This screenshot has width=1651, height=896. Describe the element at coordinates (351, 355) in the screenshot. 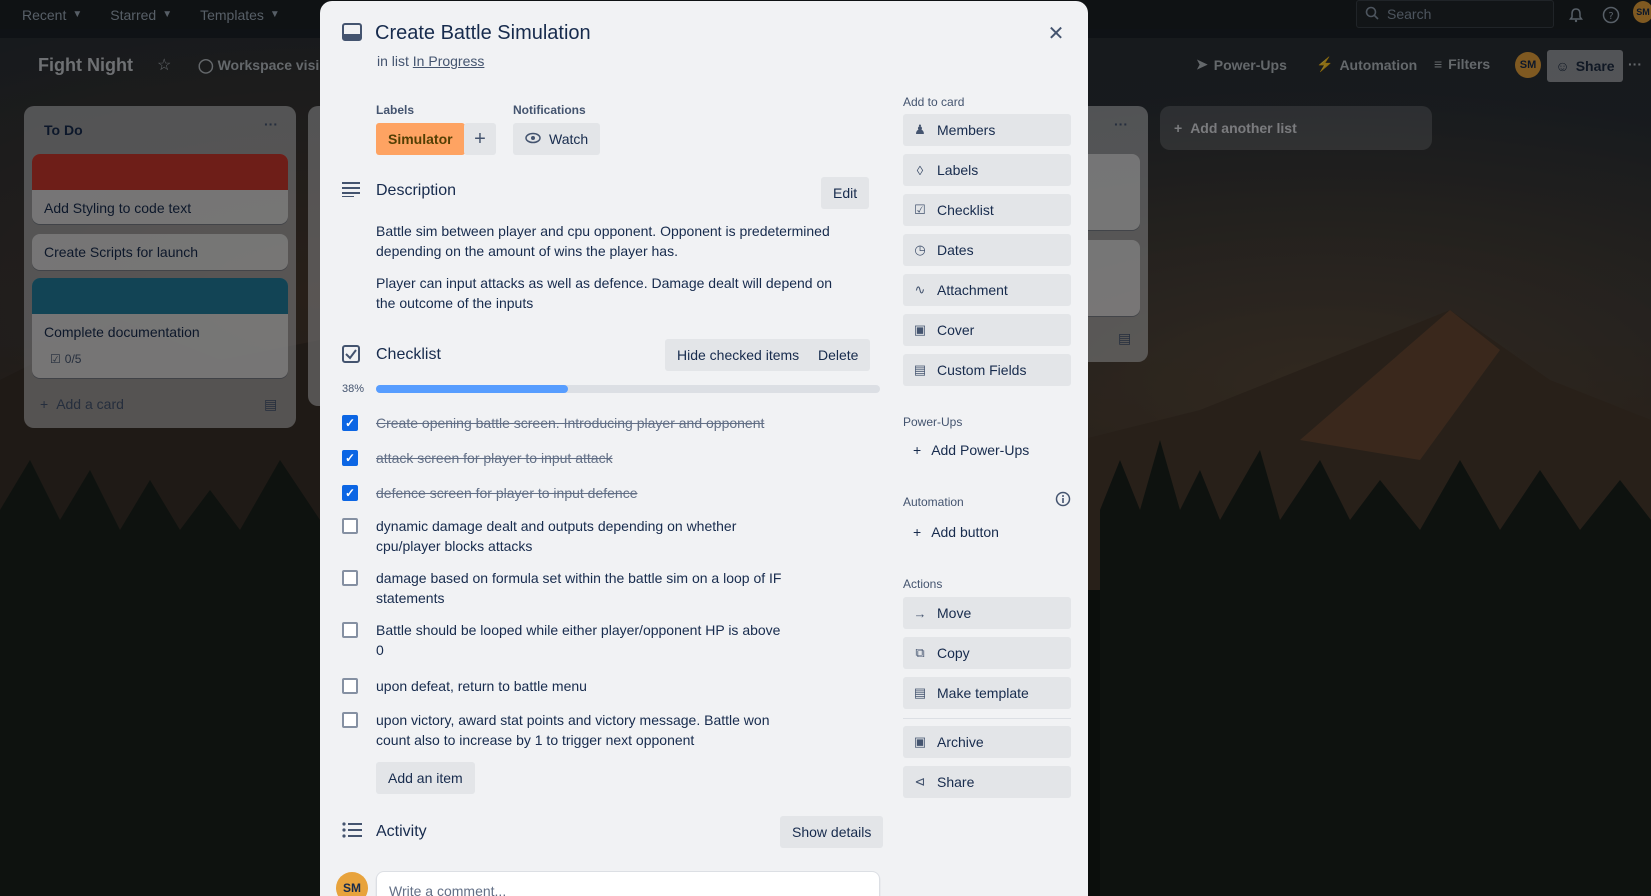

I see `checklist-icon` at that location.